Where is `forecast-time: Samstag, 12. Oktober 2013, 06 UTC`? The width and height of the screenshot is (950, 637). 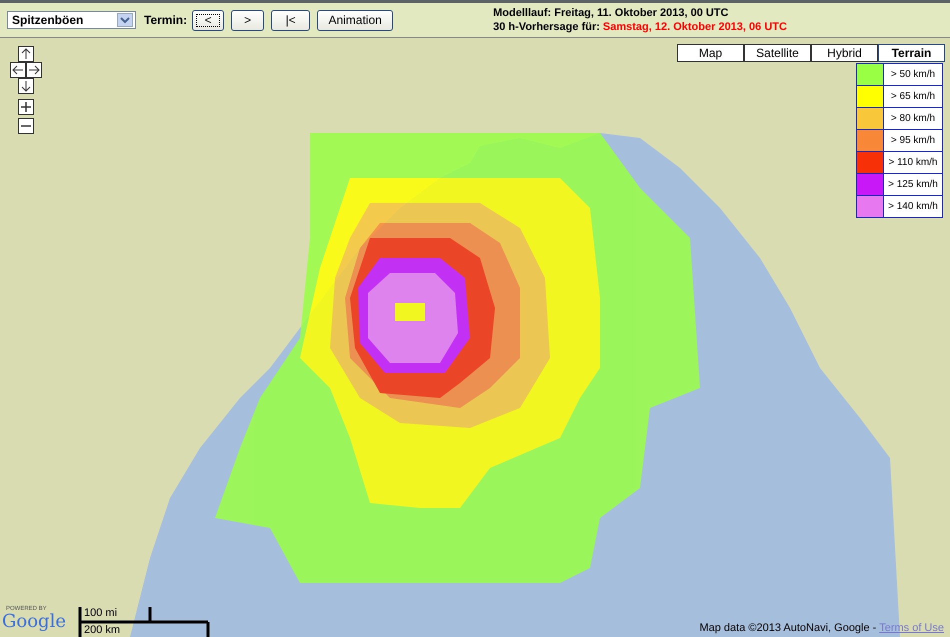 forecast-time: Samstag, 12. Oktober 2013, 06 UTC is located at coordinates (694, 27).